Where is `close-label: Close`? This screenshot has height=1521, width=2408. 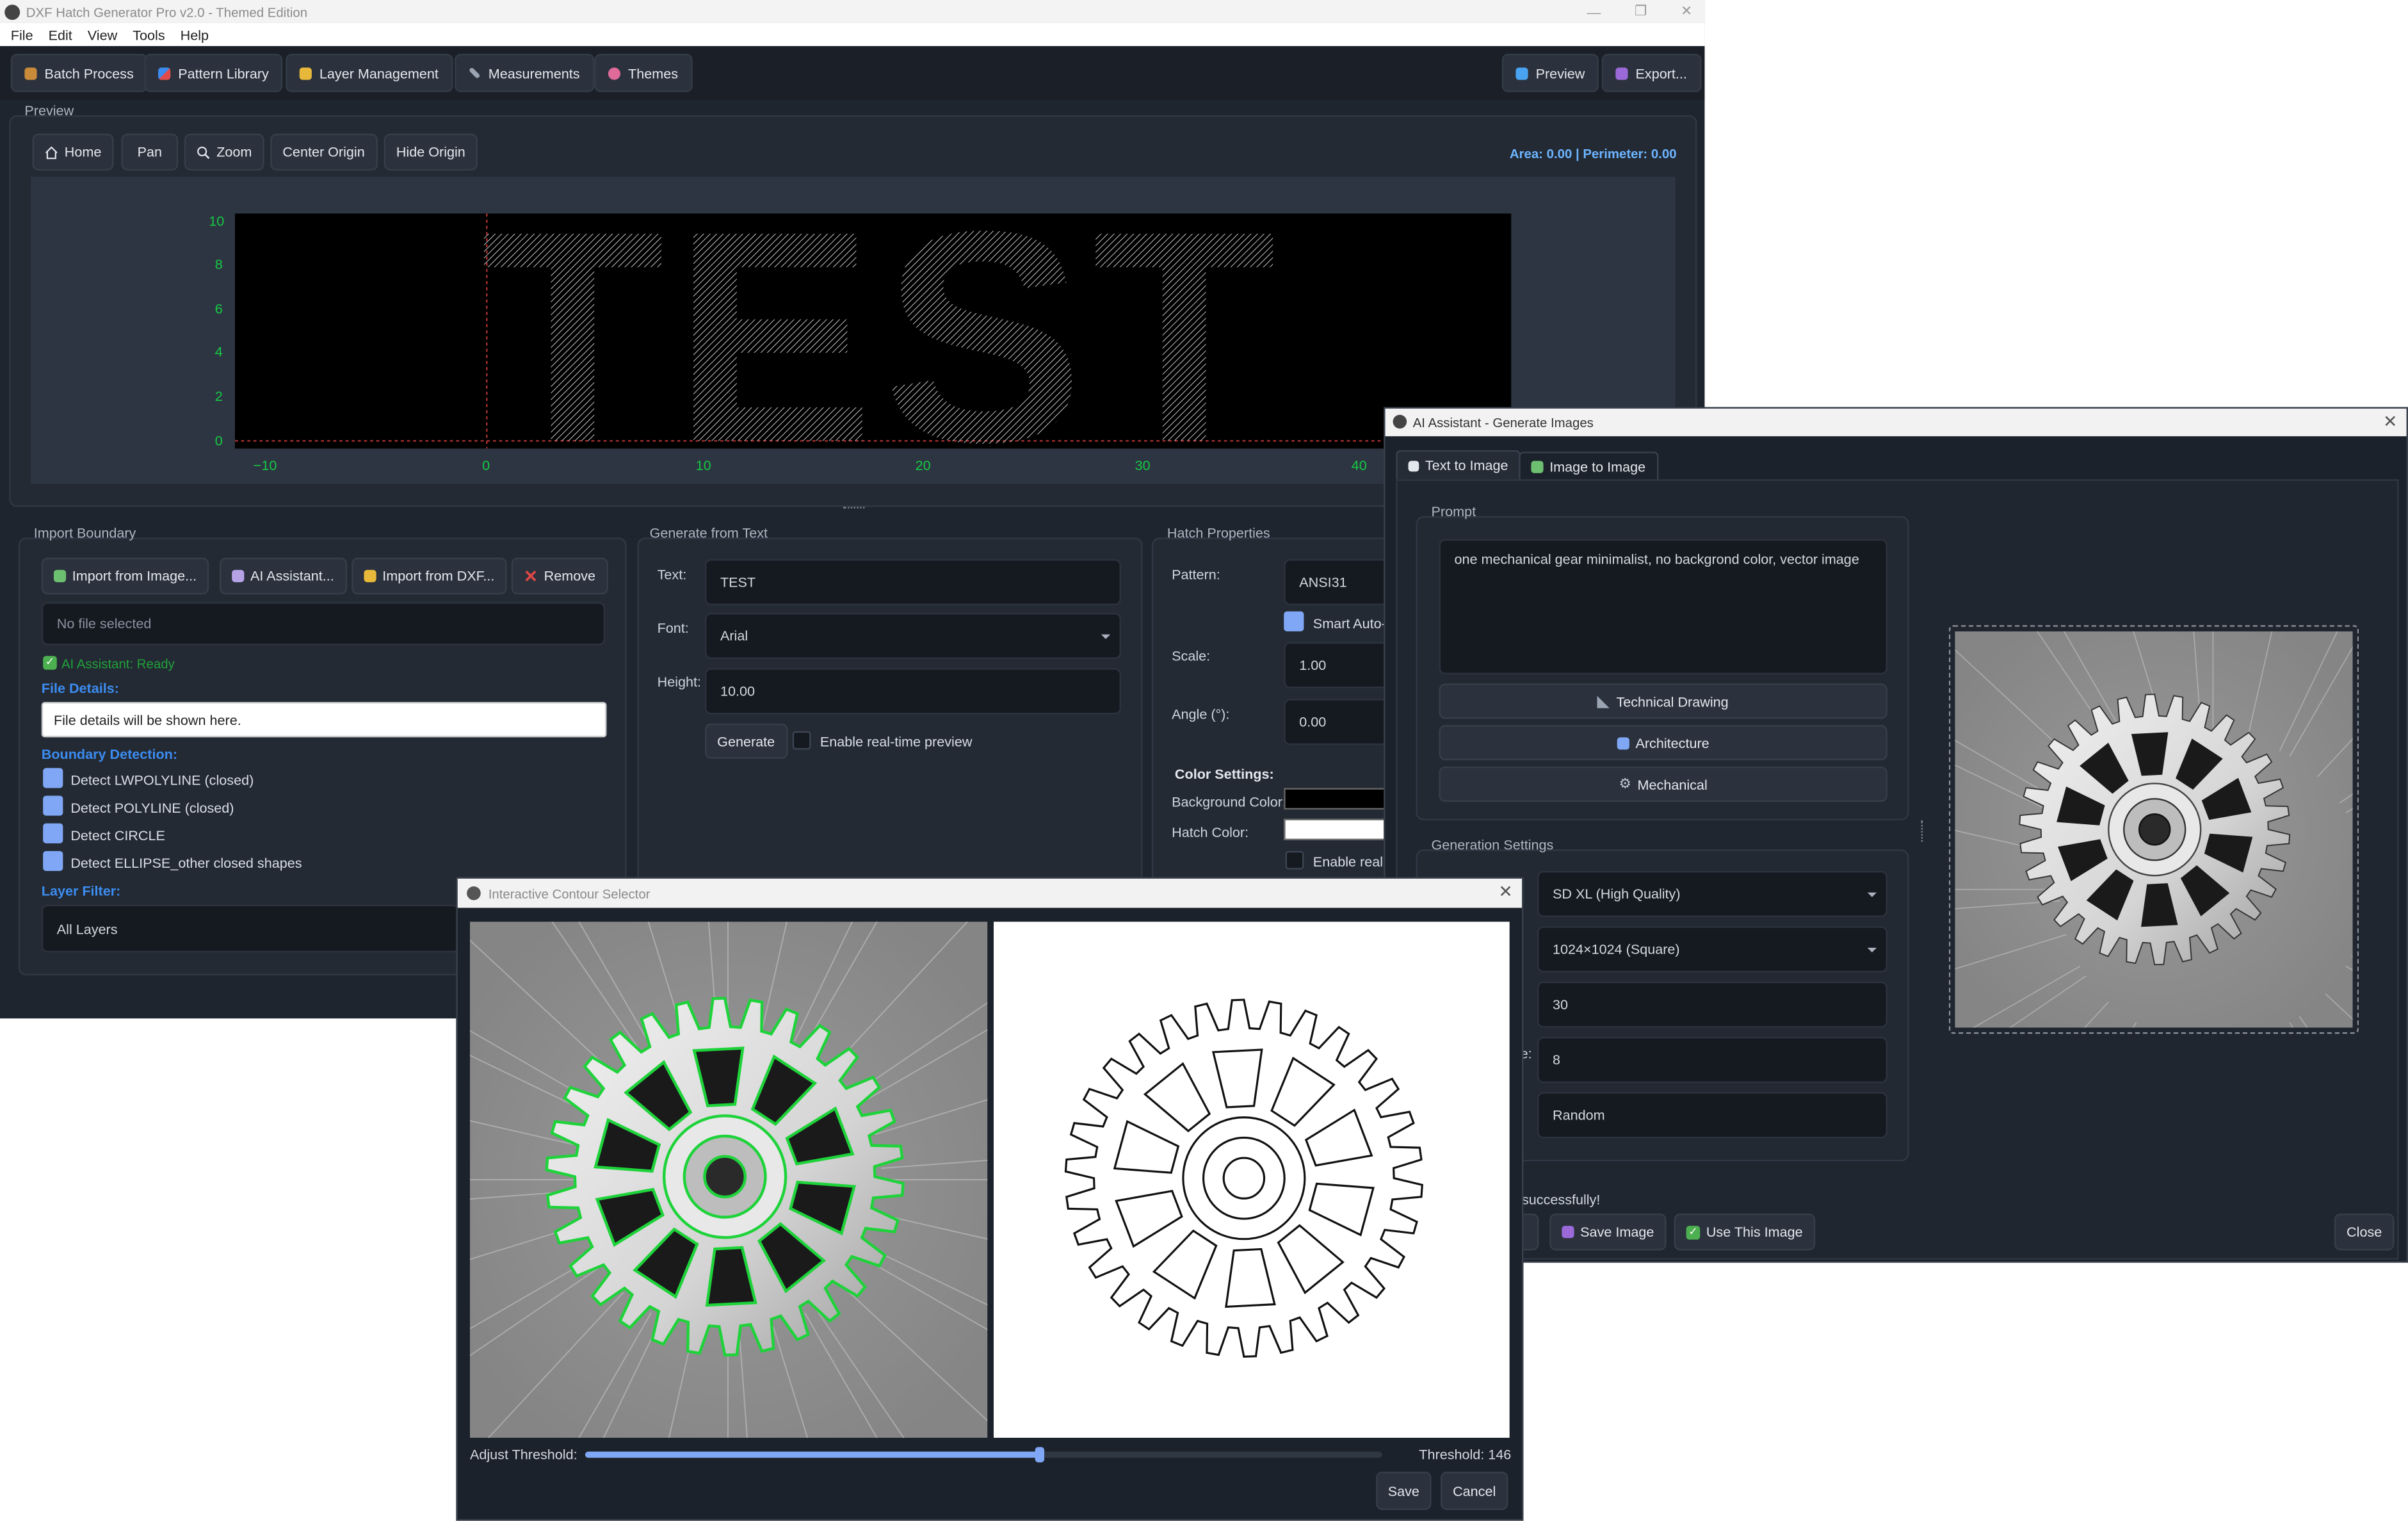
close-label: Close is located at coordinates (2364, 1232).